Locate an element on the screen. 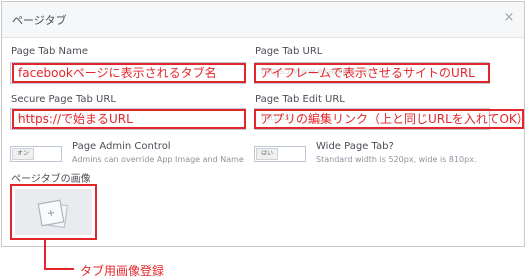 The width and height of the screenshot is (530, 280). page-tab-name-label: Page Tab Name is located at coordinates (49, 51).